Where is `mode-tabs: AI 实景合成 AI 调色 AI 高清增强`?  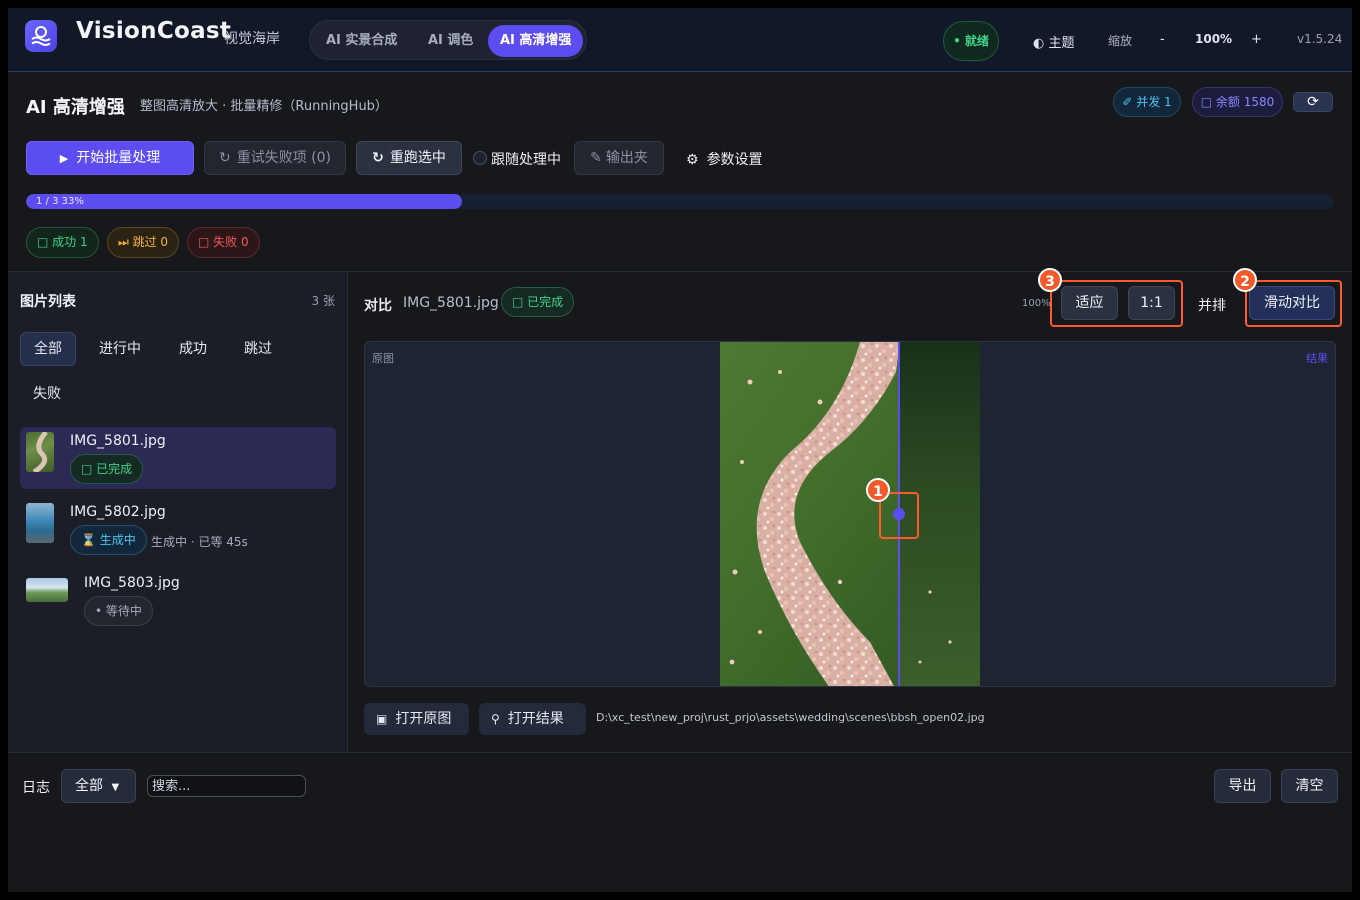 mode-tabs: AI 实景合成 AI 调色 AI 高清增强 is located at coordinates (448, 40).